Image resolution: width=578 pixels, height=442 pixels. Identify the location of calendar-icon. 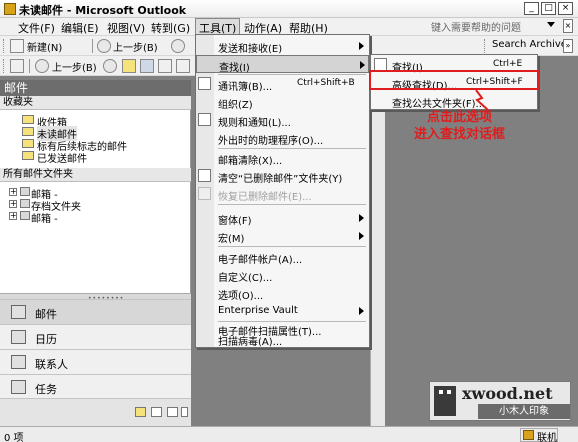
(18, 337).